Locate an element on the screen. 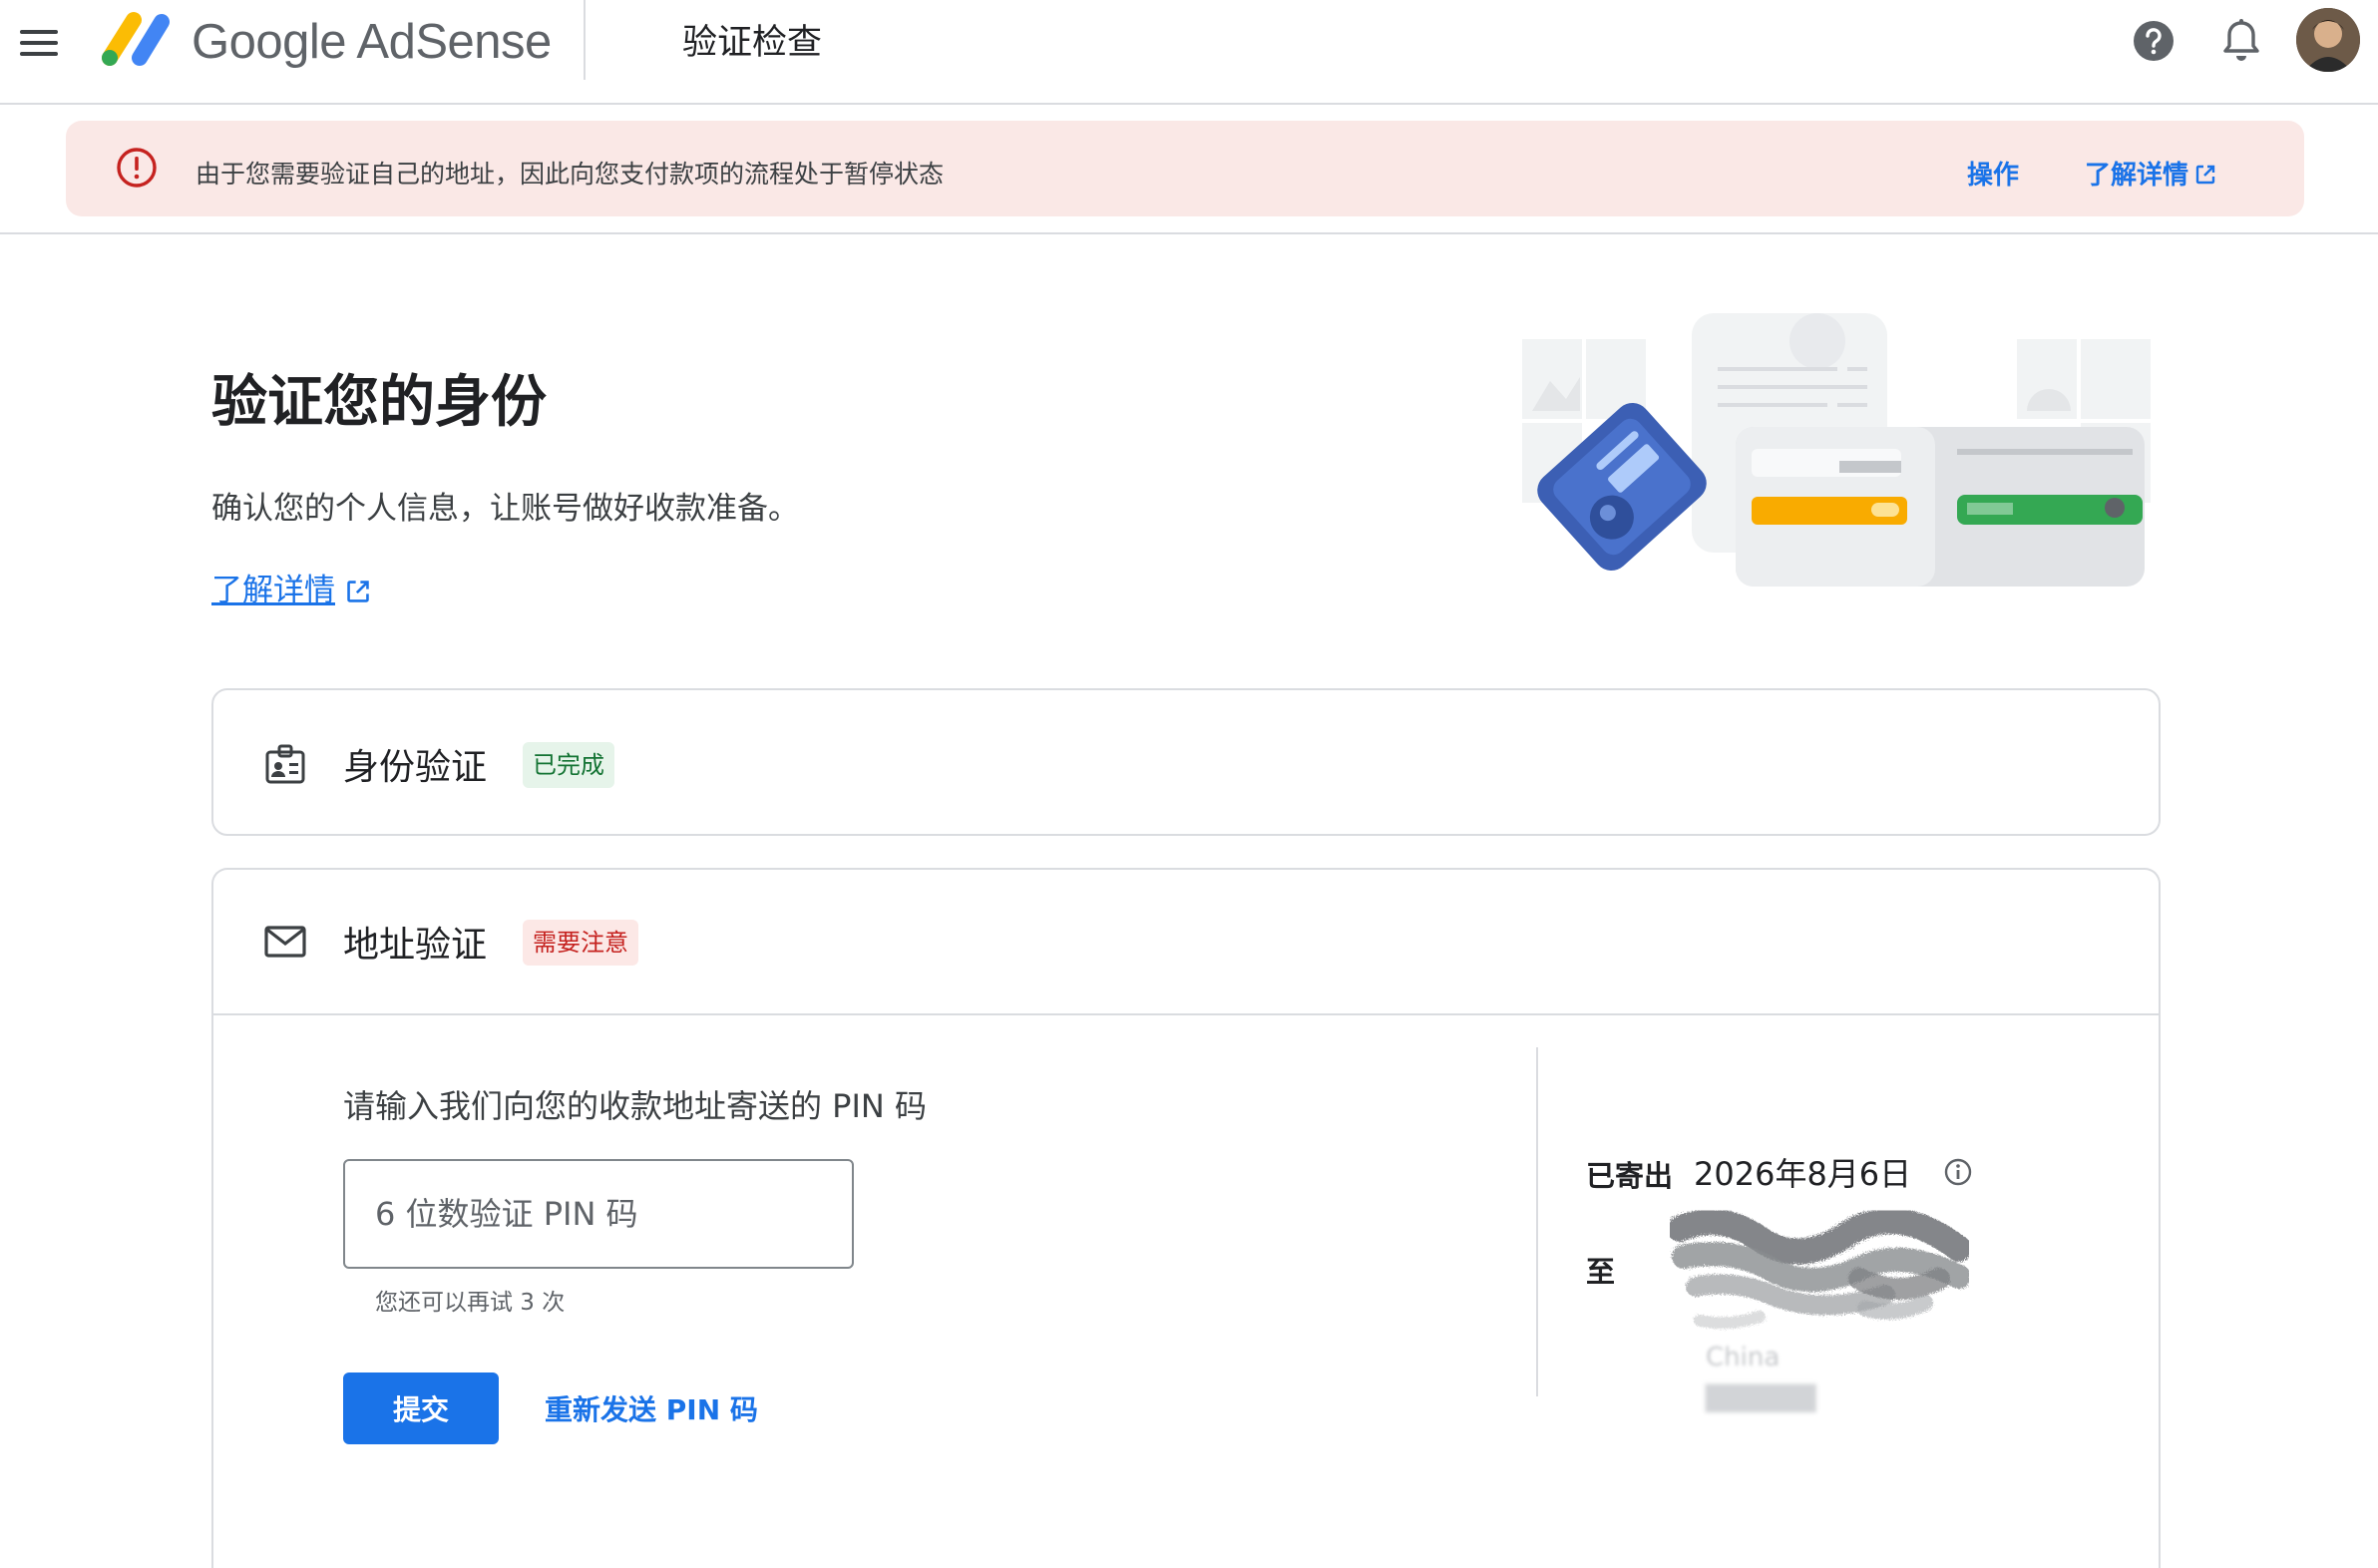 This screenshot has height=1568, width=2378. verification-illustration is located at coordinates (1836, 450).